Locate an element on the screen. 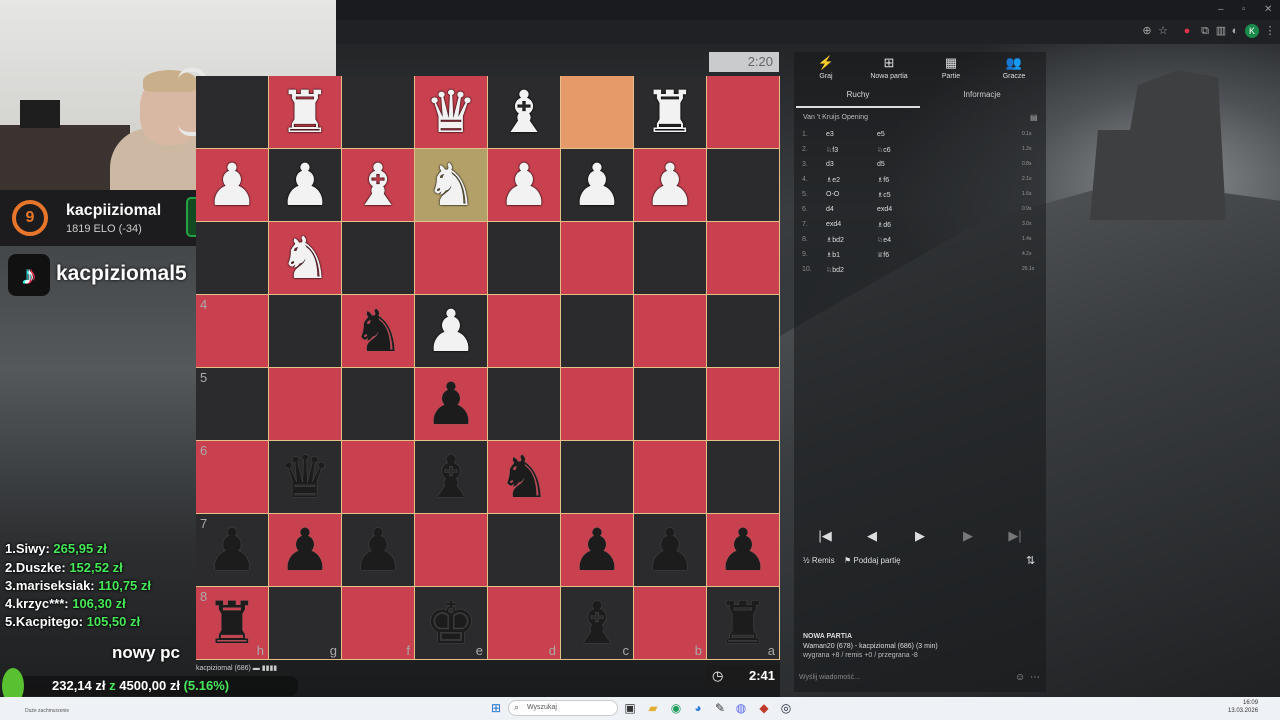 The image size is (1280, 720). board-square: 5 is located at coordinates (232, 404).